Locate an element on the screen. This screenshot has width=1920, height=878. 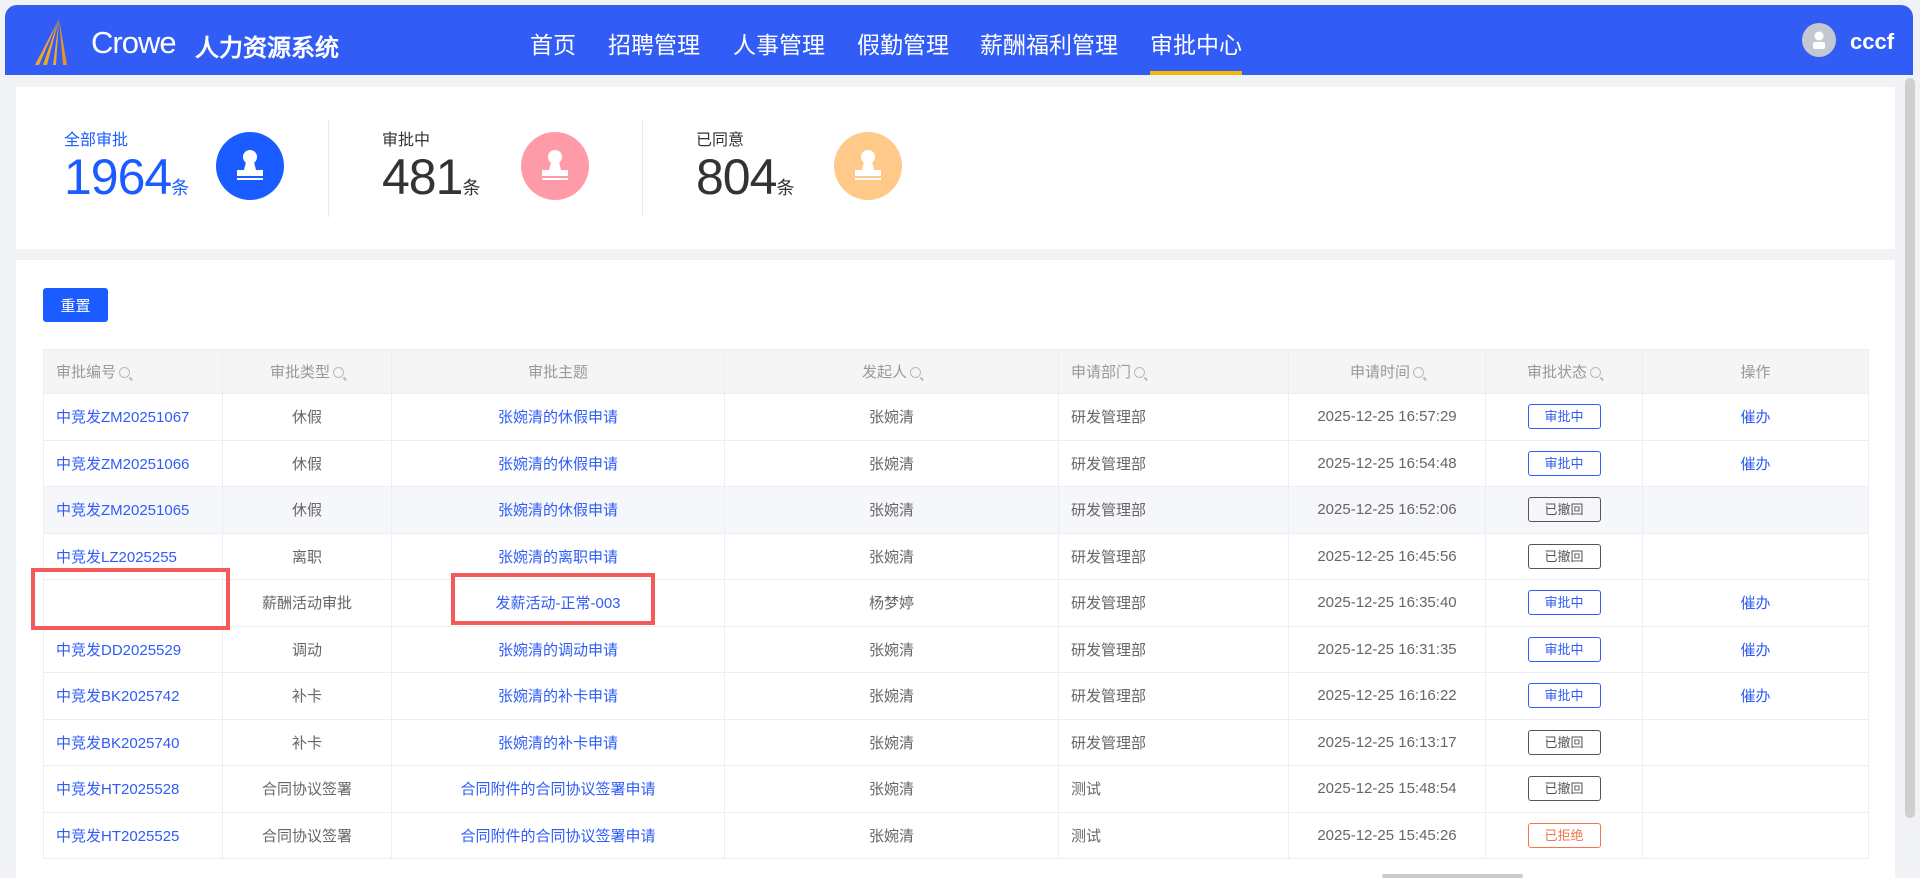
approval-id-link: 中竞发LZ2025255 is located at coordinates (116, 557).